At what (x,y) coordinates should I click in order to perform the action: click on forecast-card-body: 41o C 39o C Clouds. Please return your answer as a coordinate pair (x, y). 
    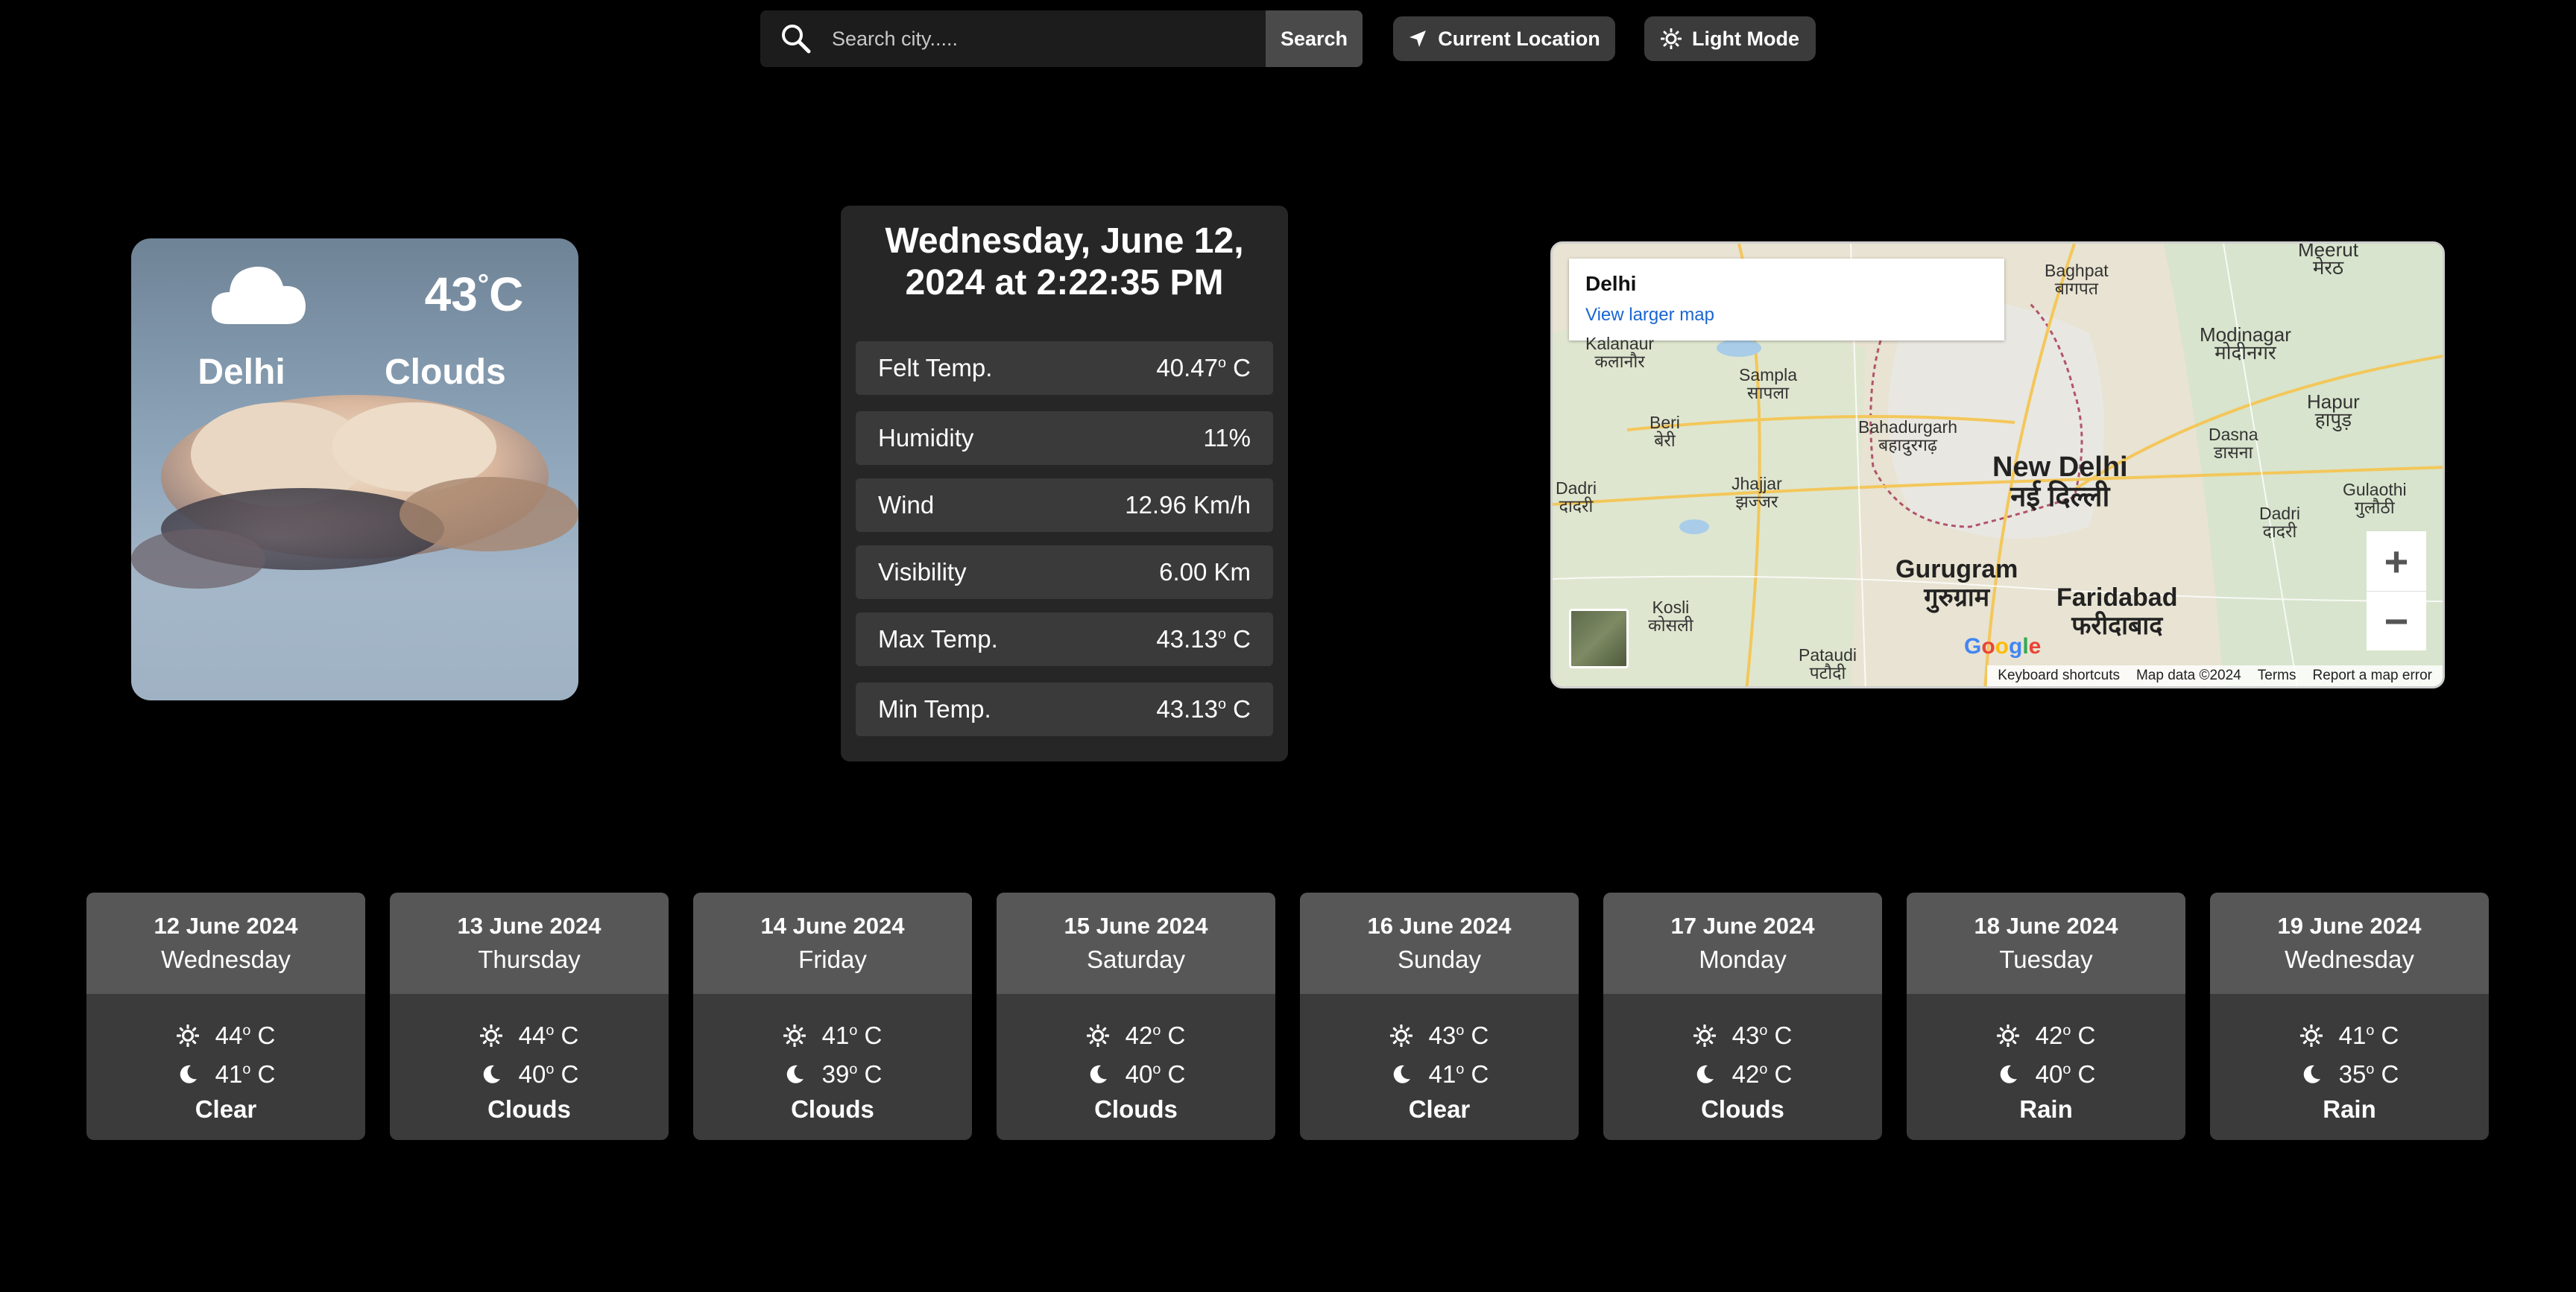
    Looking at the image, I should click on (832, 1059).